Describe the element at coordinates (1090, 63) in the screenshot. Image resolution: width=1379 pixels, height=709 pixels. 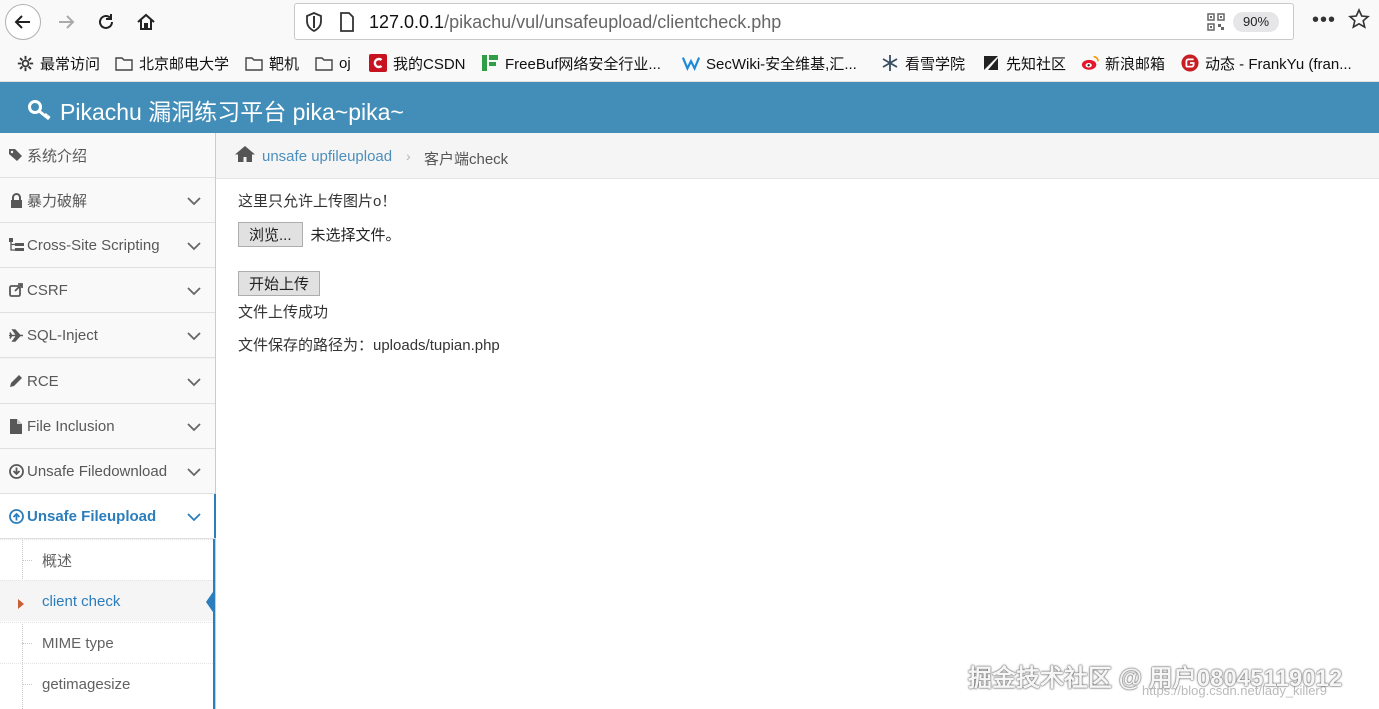
I see `weibo-icon` at that location.